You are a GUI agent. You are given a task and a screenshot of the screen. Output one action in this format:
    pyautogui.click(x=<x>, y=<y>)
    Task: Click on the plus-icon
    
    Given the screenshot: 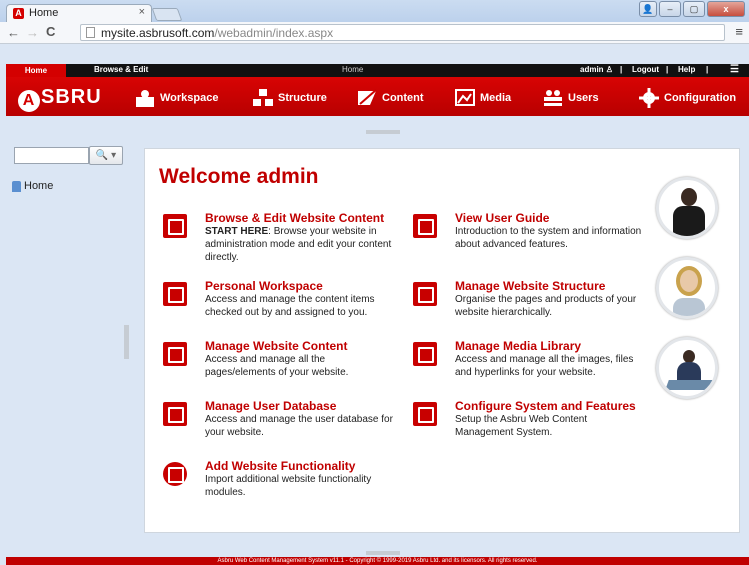 What is the action you would take?
    pyautogui.click(x=175, y=474)
    